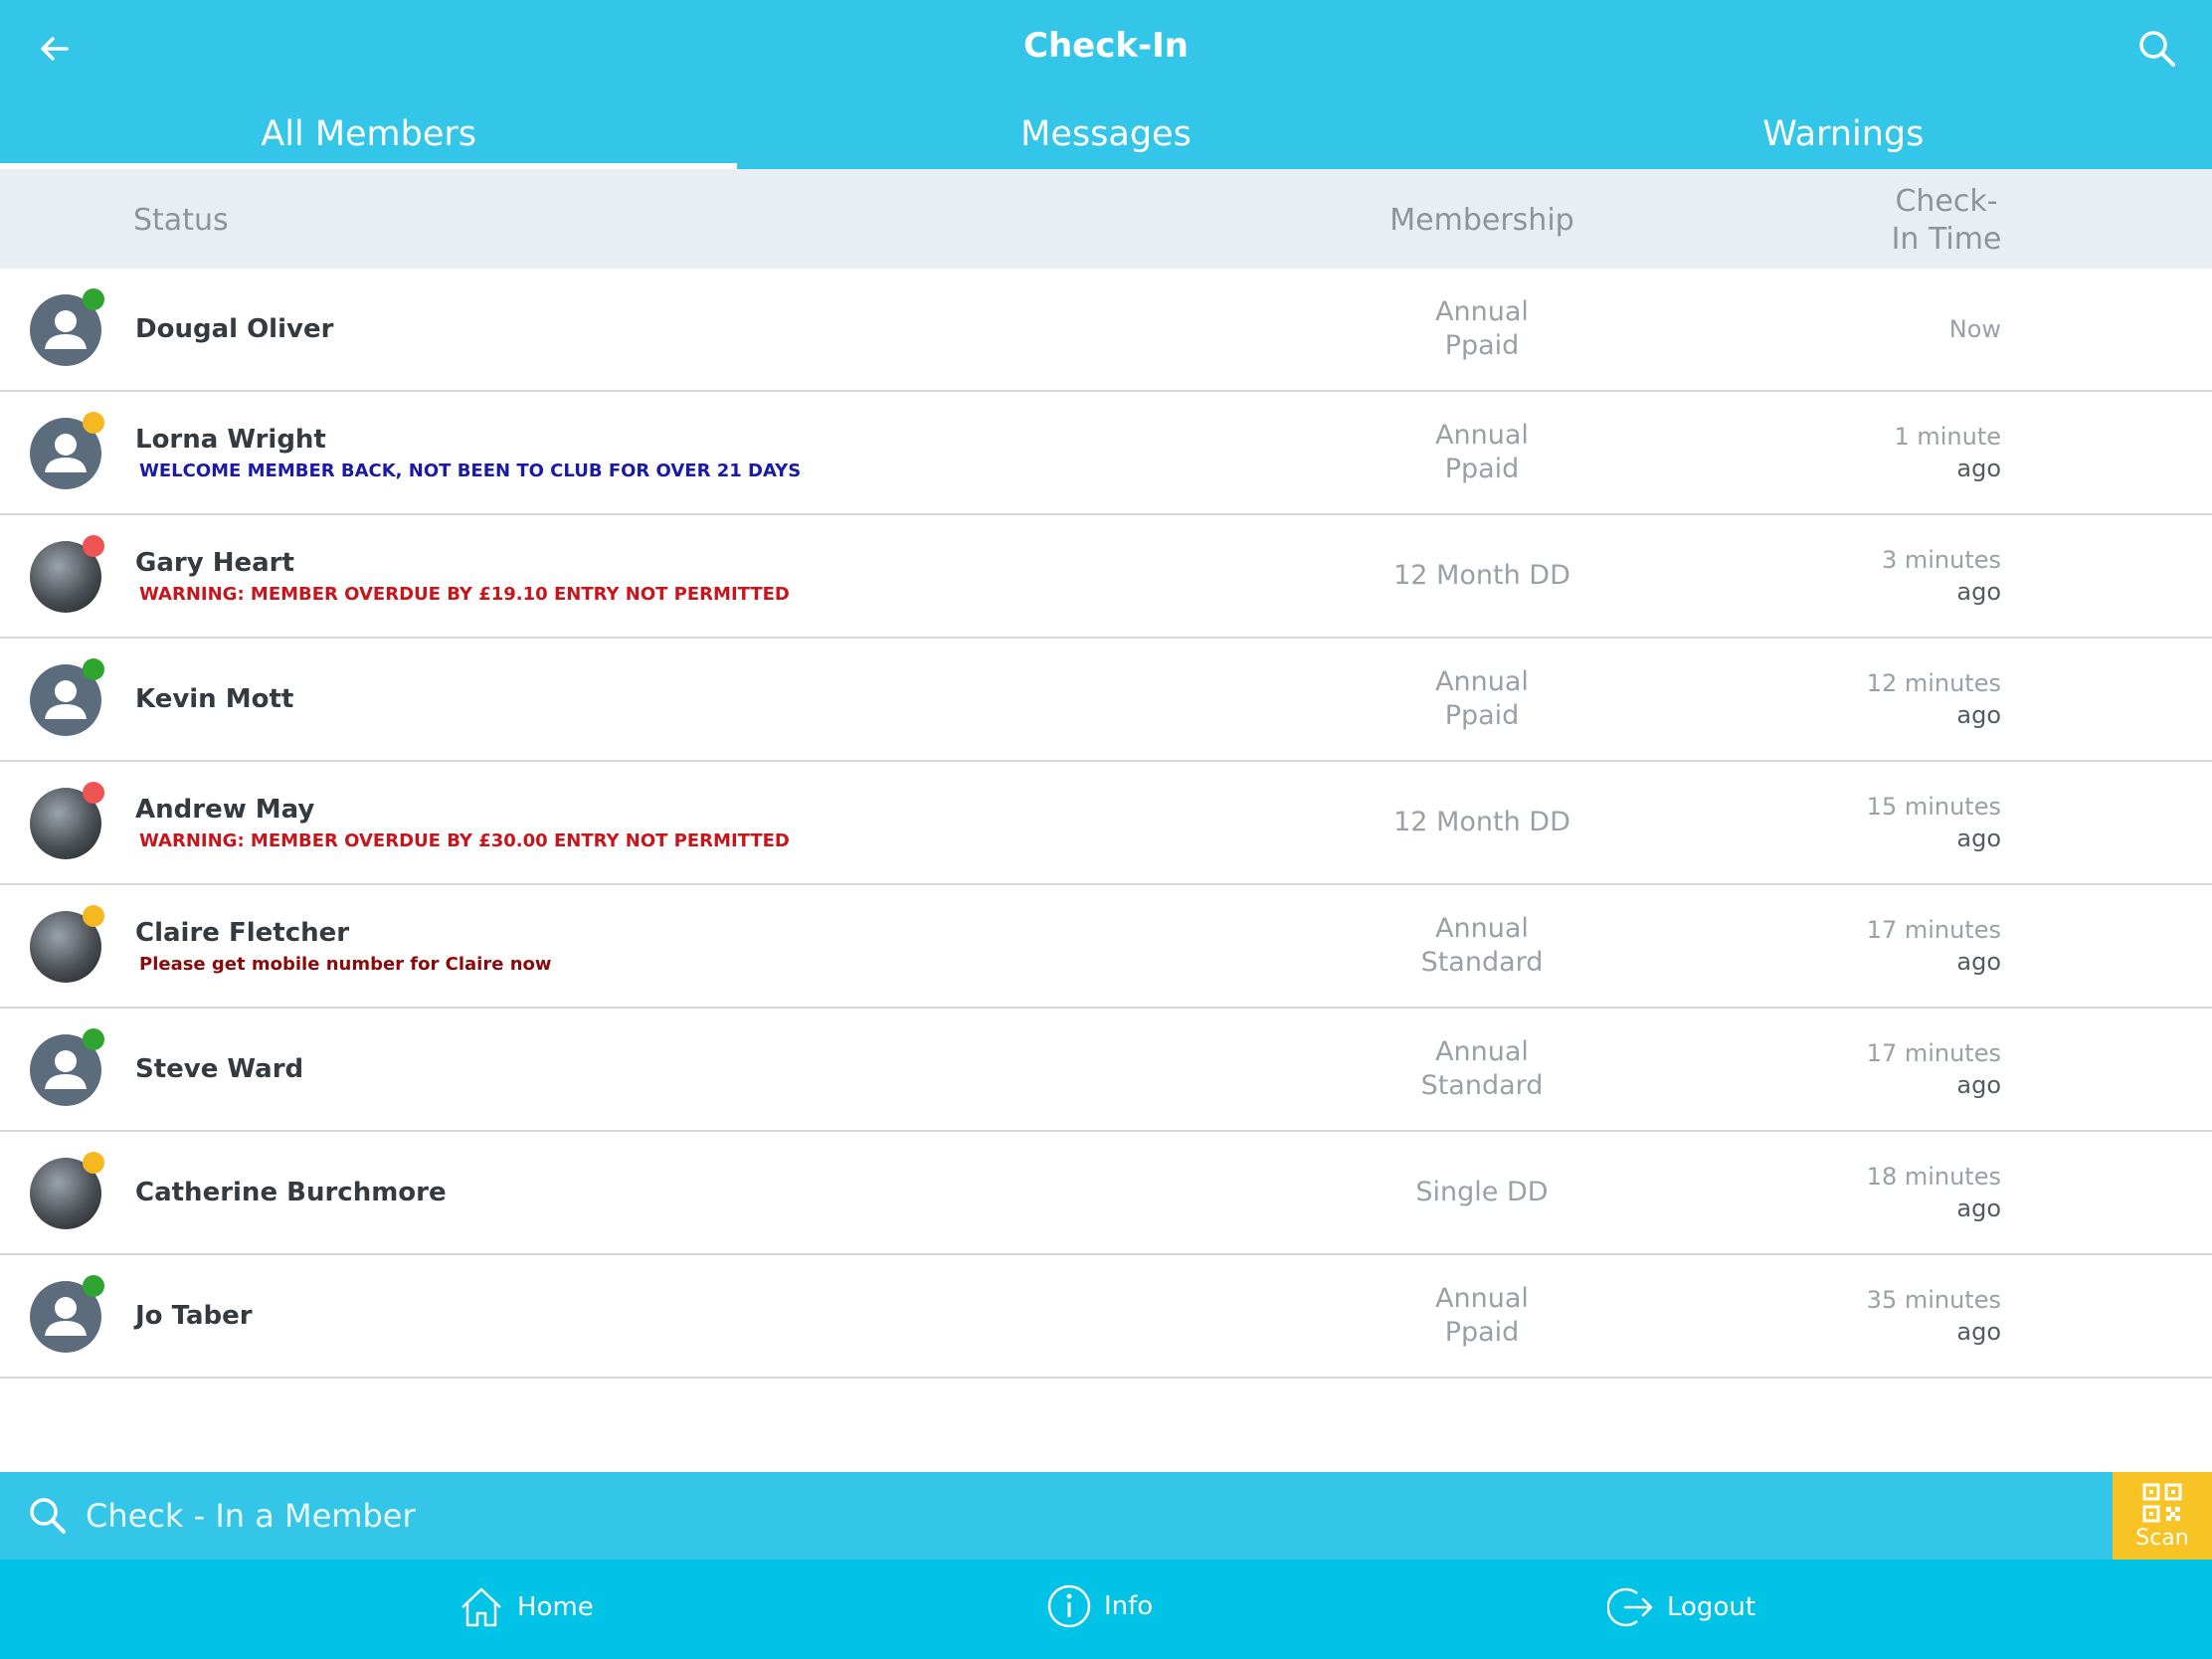 The height and width of the screenshot is (1659, 2212). What do you see at coordinates (1106, 330) in the screenshot?
I see `member-row: Dougal Oliver Annual Ppaid Now` at bounding box center [1106, 330].